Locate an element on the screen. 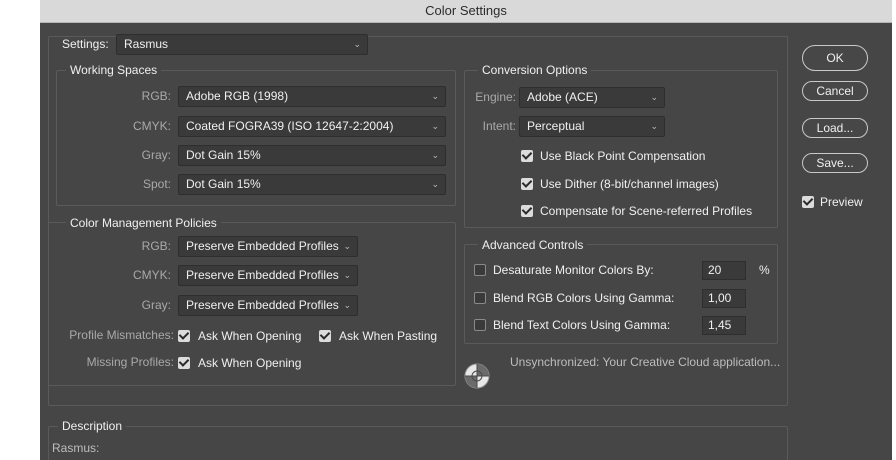  use-dither-checkbox is located at coordinates (527, 184).